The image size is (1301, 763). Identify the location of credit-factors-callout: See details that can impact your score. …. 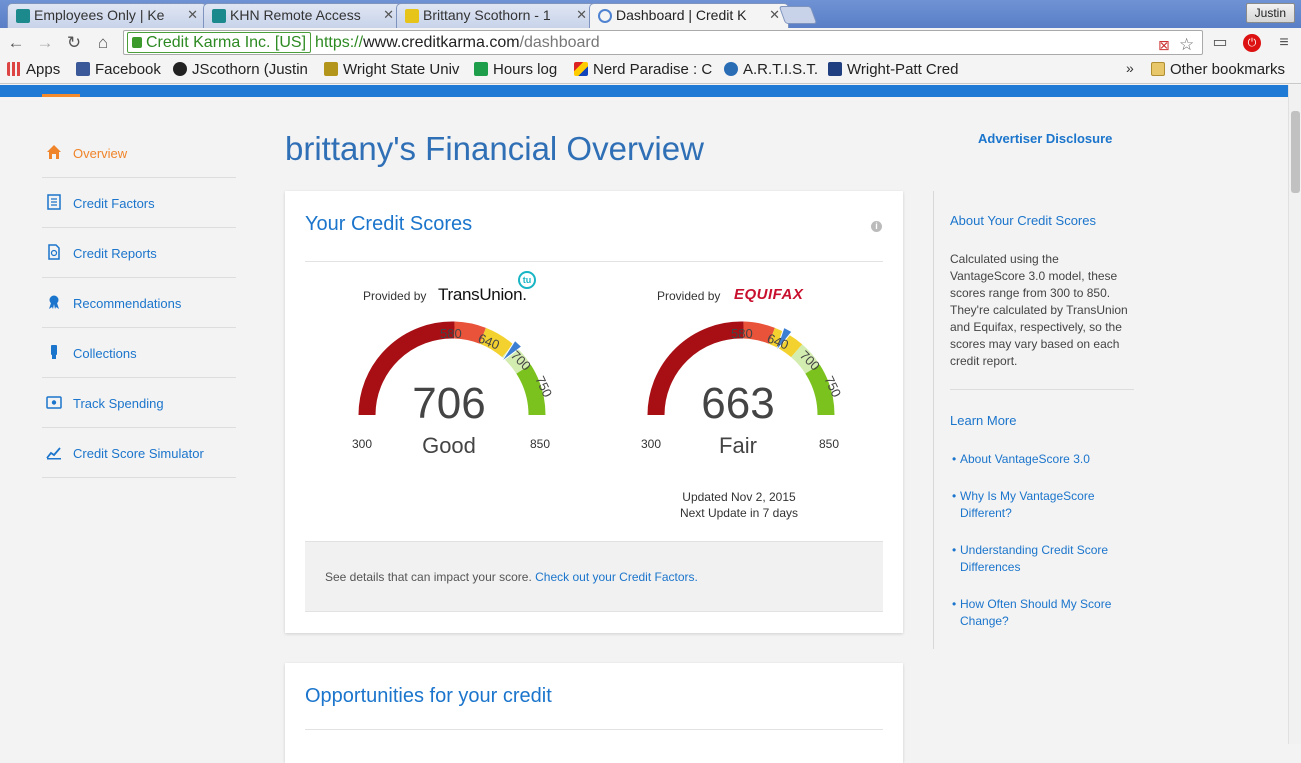
(594, 576).